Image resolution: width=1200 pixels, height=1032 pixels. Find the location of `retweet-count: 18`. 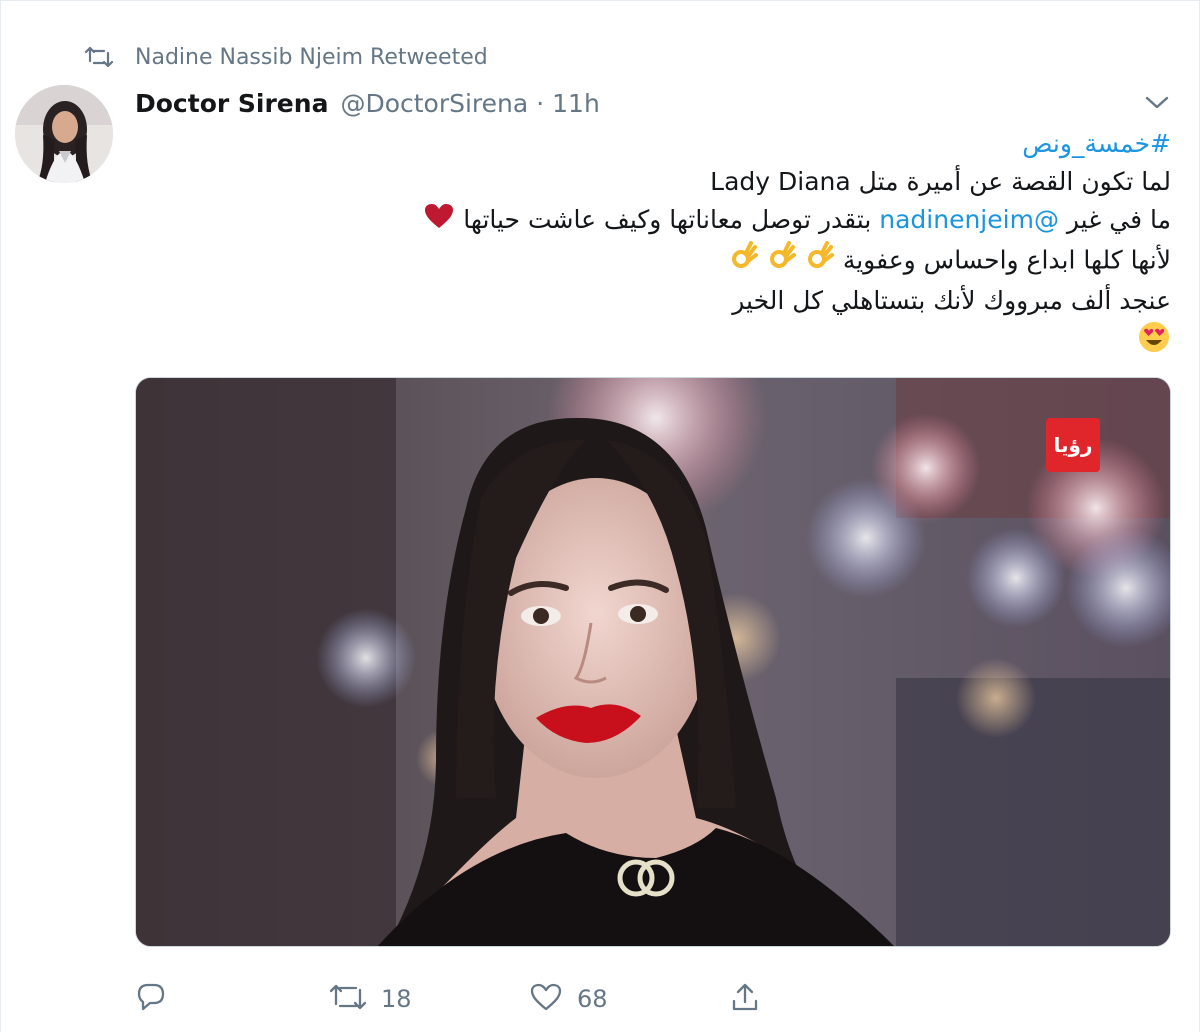

retweet-count: 18 is located at coordinates (396, 999).